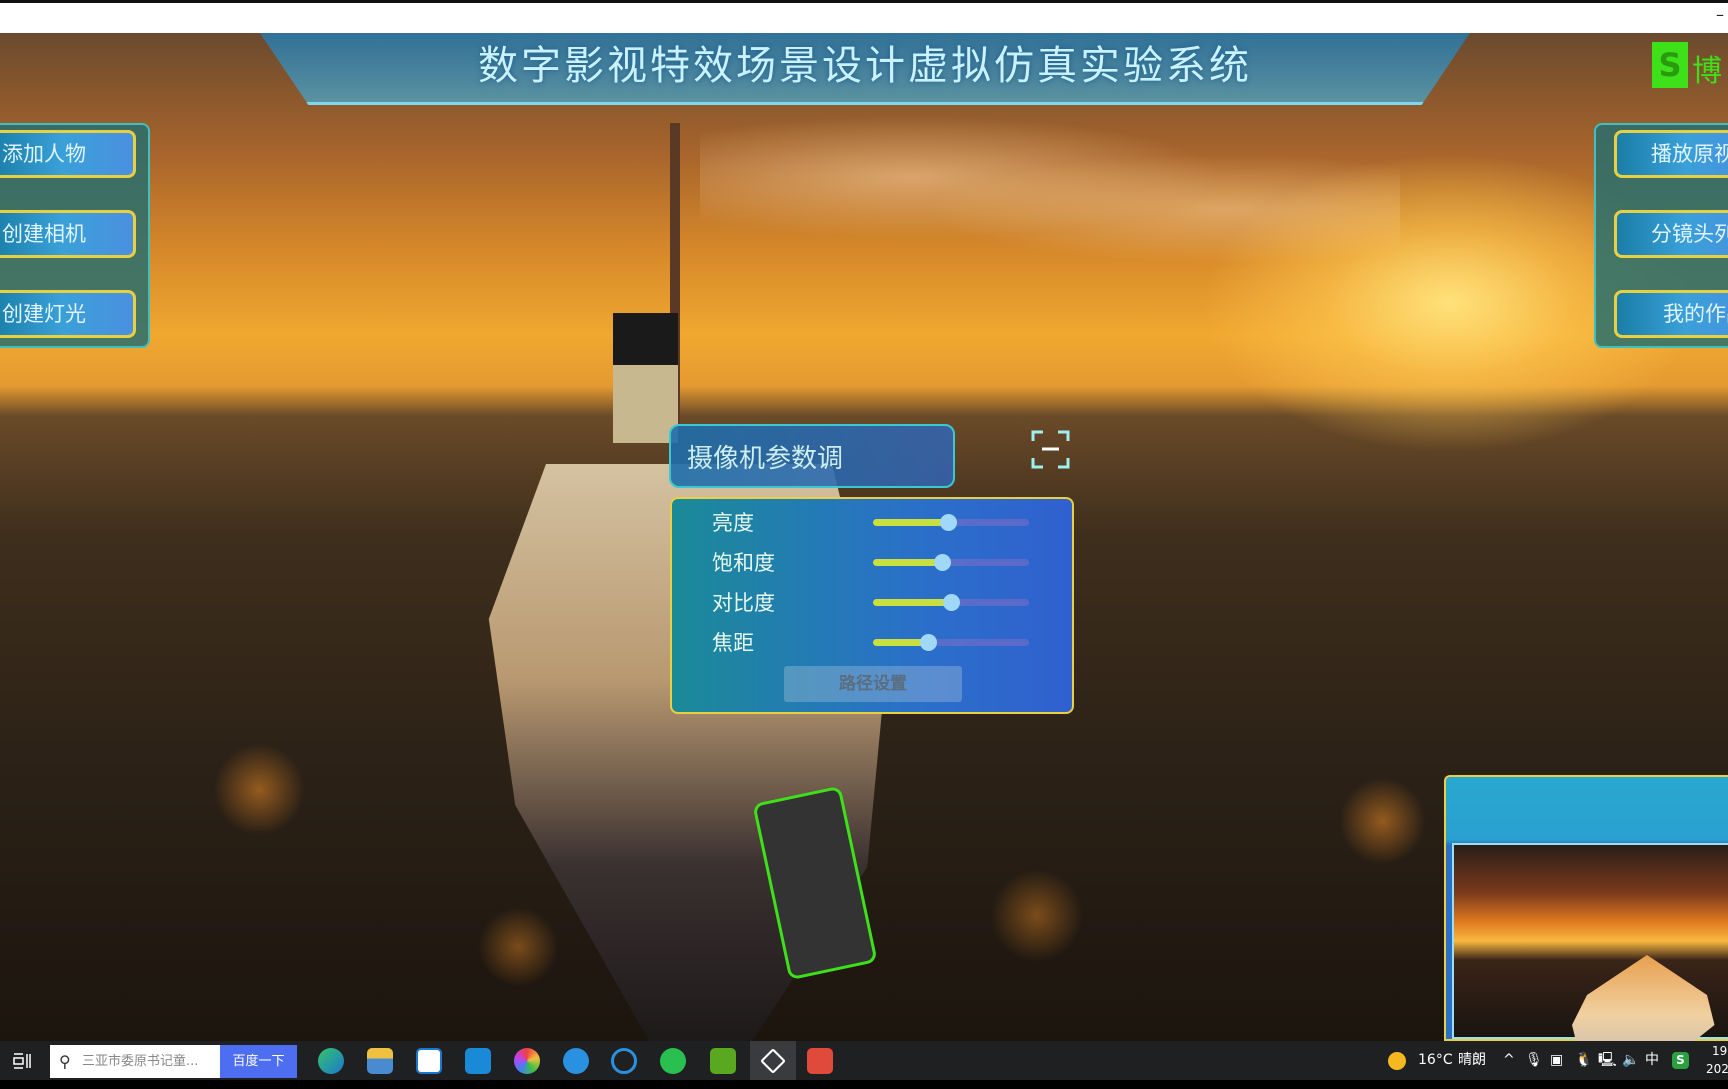 The width and height of the screenshot is (1728, 1089). Describe the element at coordinates (22, 1061) in the screenshot. I see `task-view-icon` at that location.